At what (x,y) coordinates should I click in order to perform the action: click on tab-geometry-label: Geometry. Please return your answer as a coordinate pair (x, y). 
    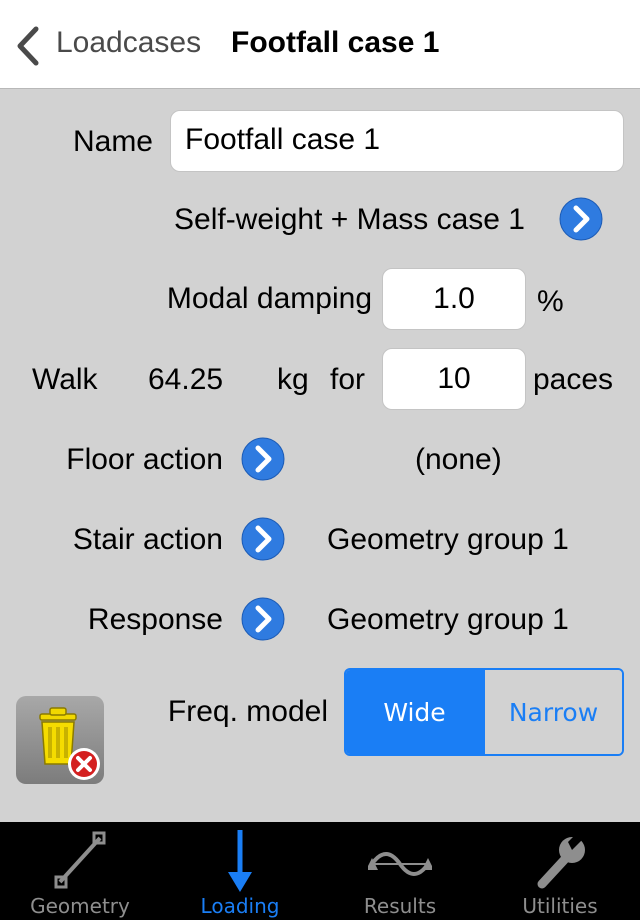
    Looking at the image, I should click on (80, 906).